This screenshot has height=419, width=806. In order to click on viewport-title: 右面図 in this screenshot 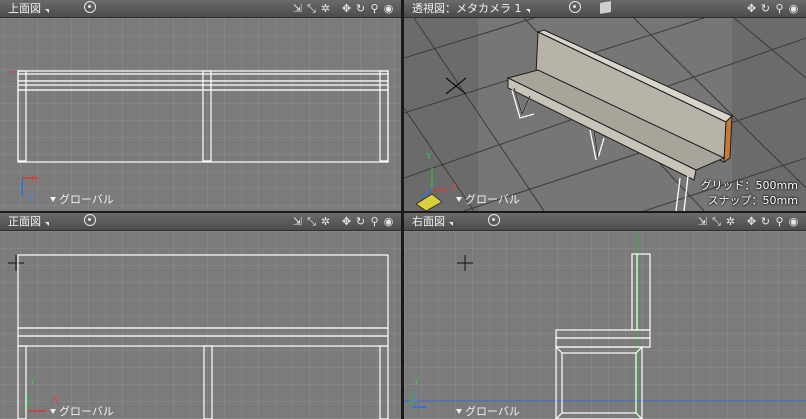, I will do `click(428, 221)`.